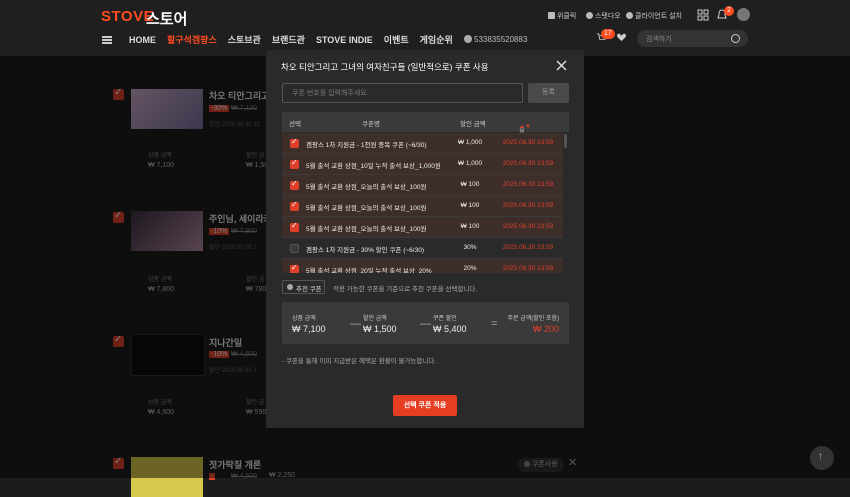 This screenshot has height=497, width=850. Describe the element at coordinates (467, 39) in the screenshot. I see `user-icon` at that location.